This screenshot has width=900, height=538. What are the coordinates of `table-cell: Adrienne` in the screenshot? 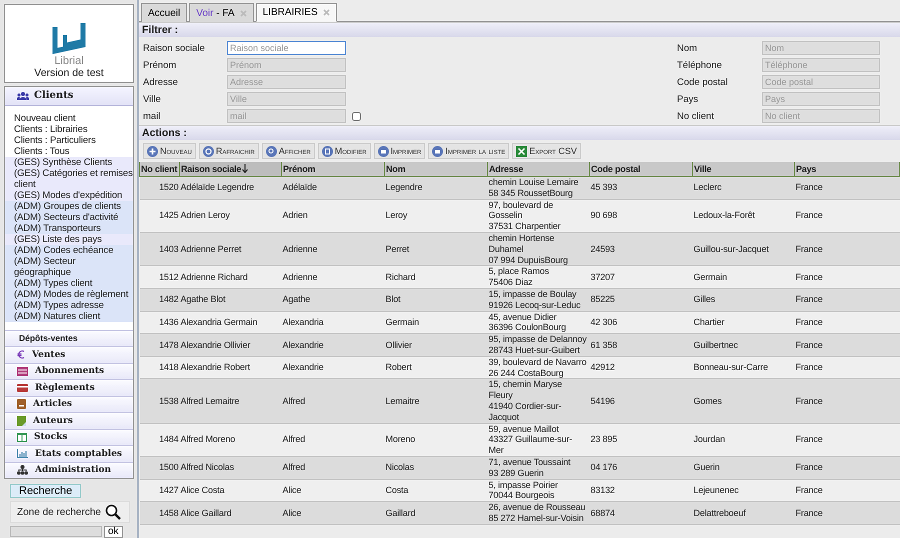 It's located at (333, 249).